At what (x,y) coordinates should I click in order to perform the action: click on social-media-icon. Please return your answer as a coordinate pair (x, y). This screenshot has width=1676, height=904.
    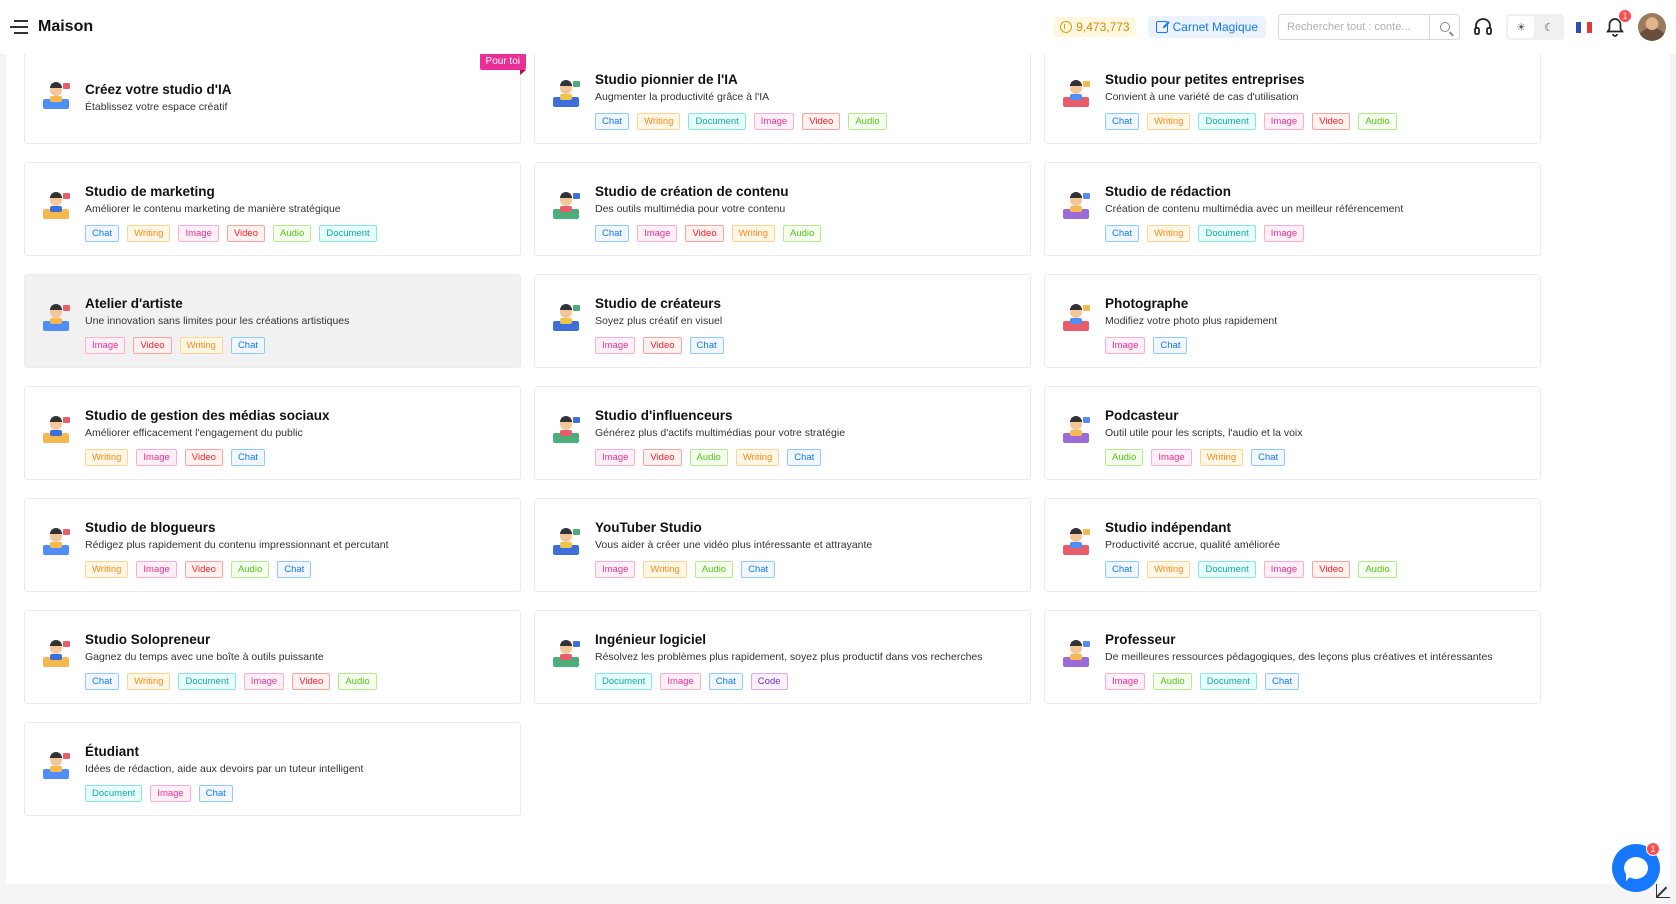
    Looking at the image, I should click on (56, 430).